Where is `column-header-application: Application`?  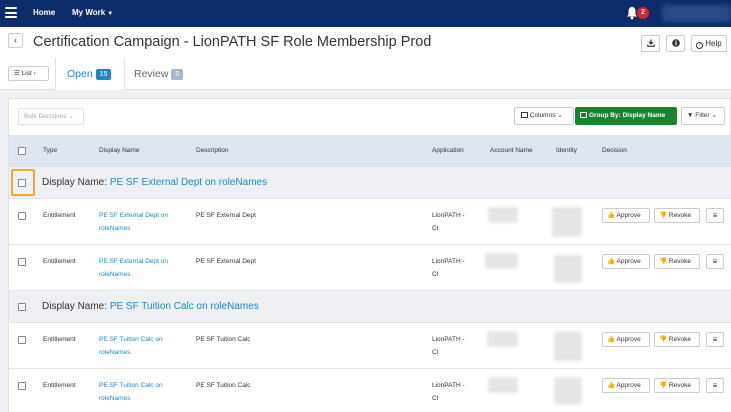 column-header-application: Application is located at coordinates (448, 150).